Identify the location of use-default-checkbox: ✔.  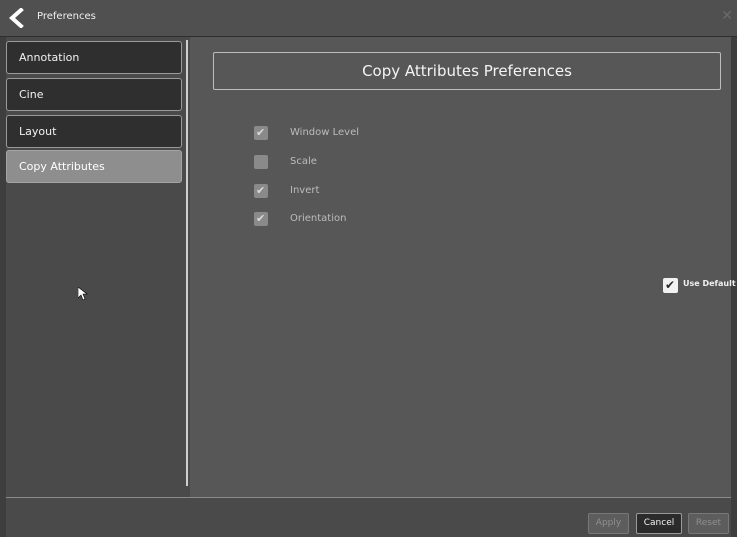
(670, 285).